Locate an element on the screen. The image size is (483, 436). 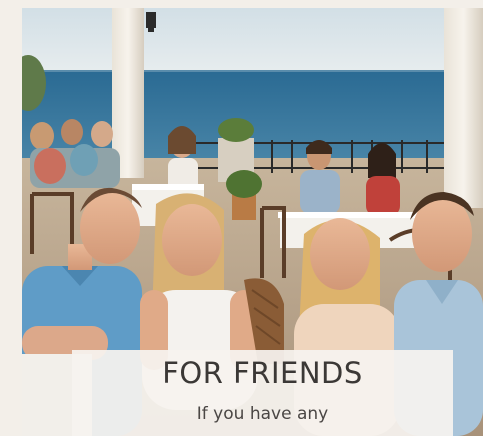
diners-background-left is located at coordinates (75, 153).